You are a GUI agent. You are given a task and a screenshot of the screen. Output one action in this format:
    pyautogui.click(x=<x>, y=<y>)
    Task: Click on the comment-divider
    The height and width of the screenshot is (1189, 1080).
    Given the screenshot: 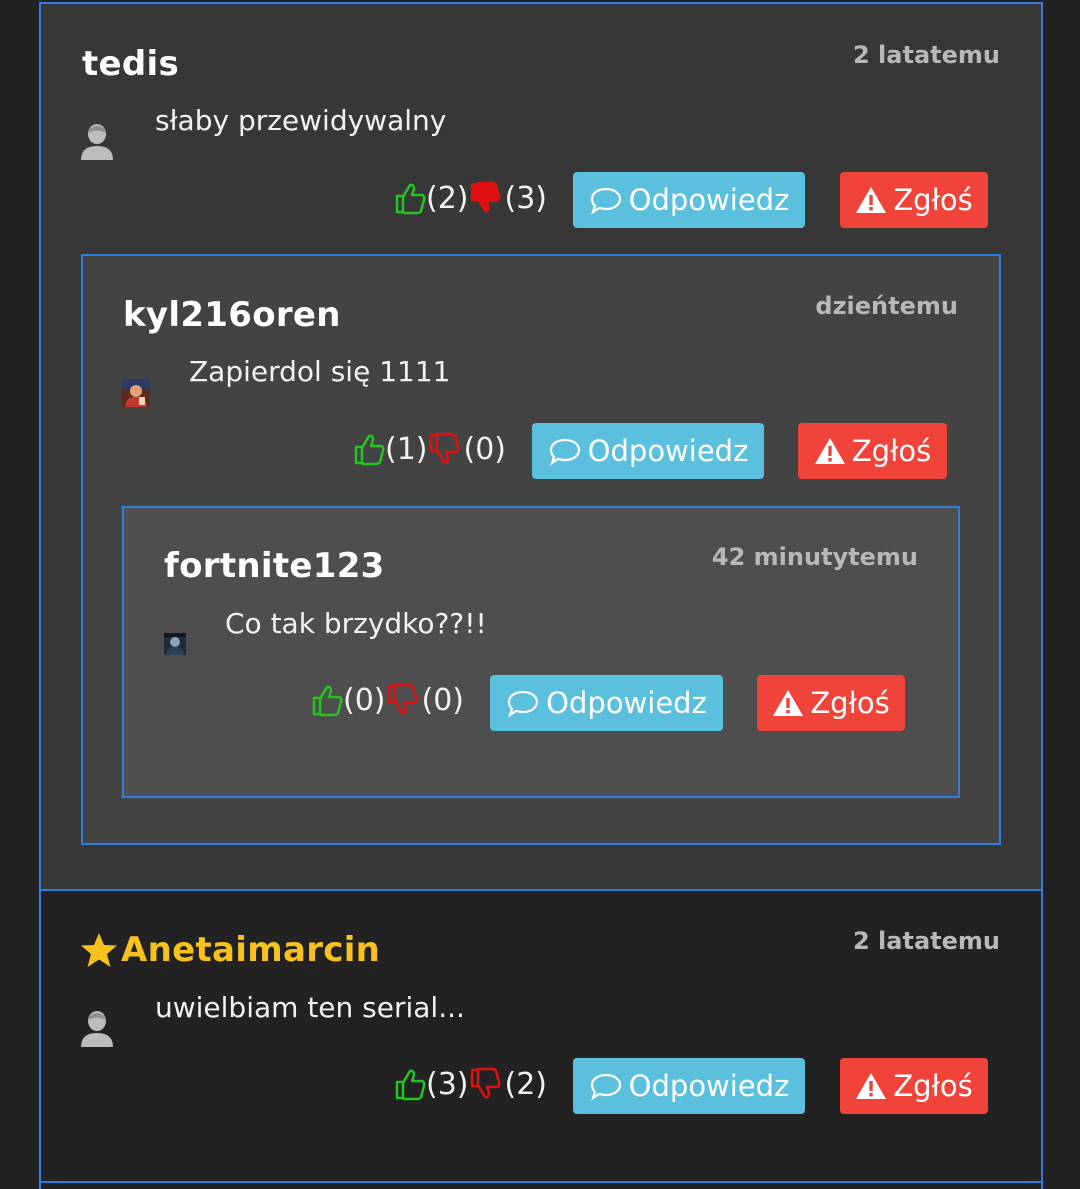 What is the action you would take?
    pyautogui.click(x=541, y=1182)
    